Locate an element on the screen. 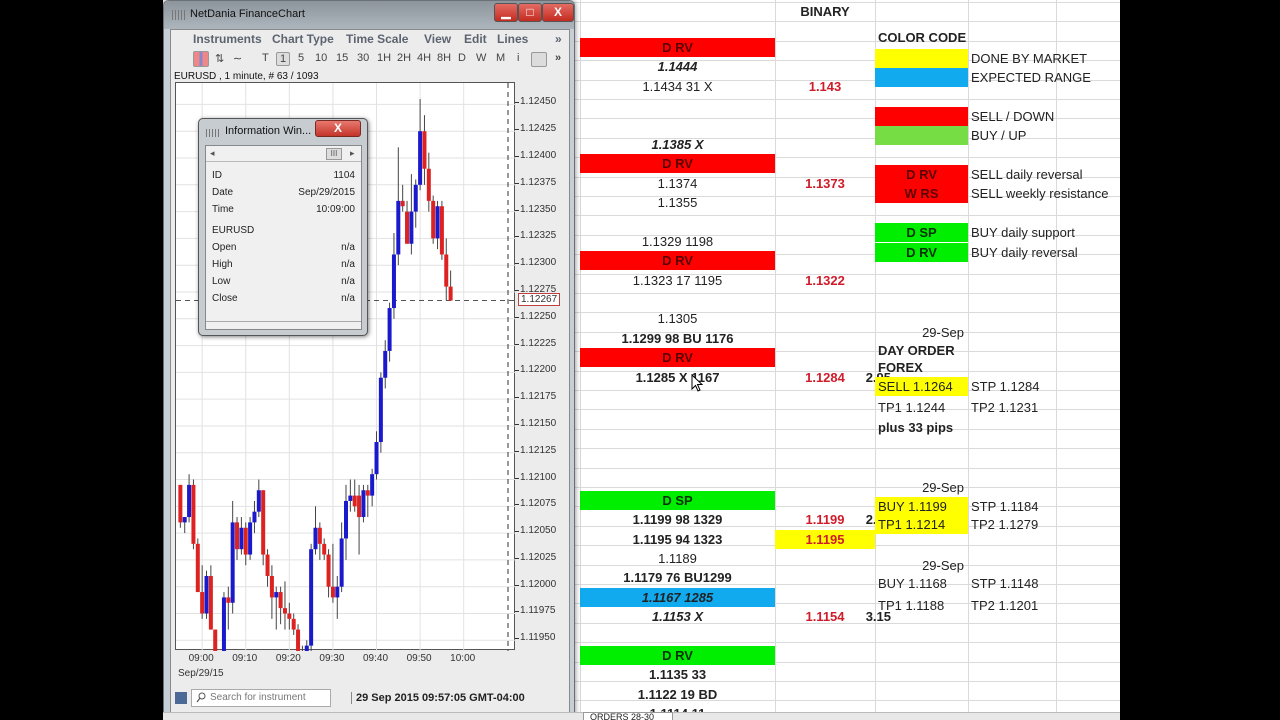  binary-cell: 1.1322 is located at coordinates (825, 280).